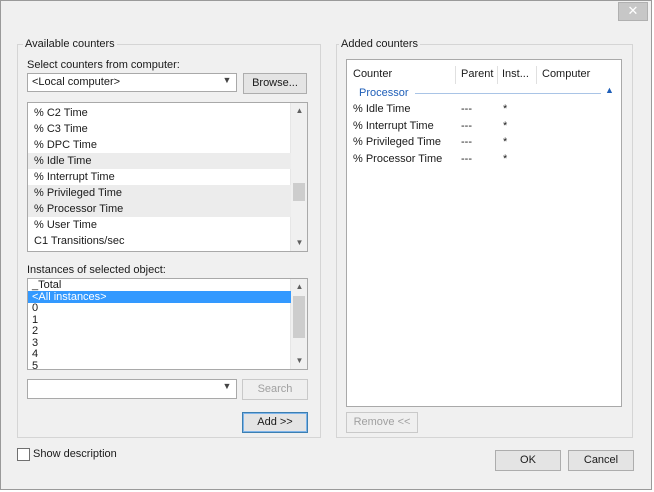 The image size is (654, 492). I want to click on added-counter-counter-cell: % Idle Time, so click(381, 109).